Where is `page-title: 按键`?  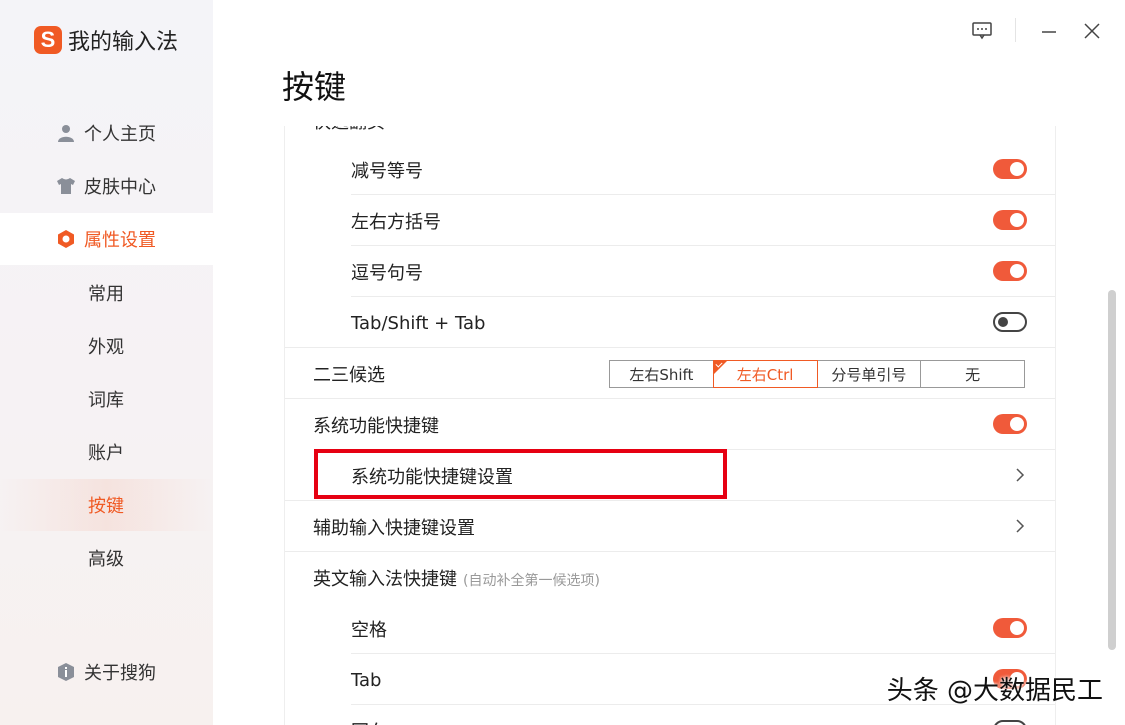
page-title: 按键 is located at coordinates (314, 87).